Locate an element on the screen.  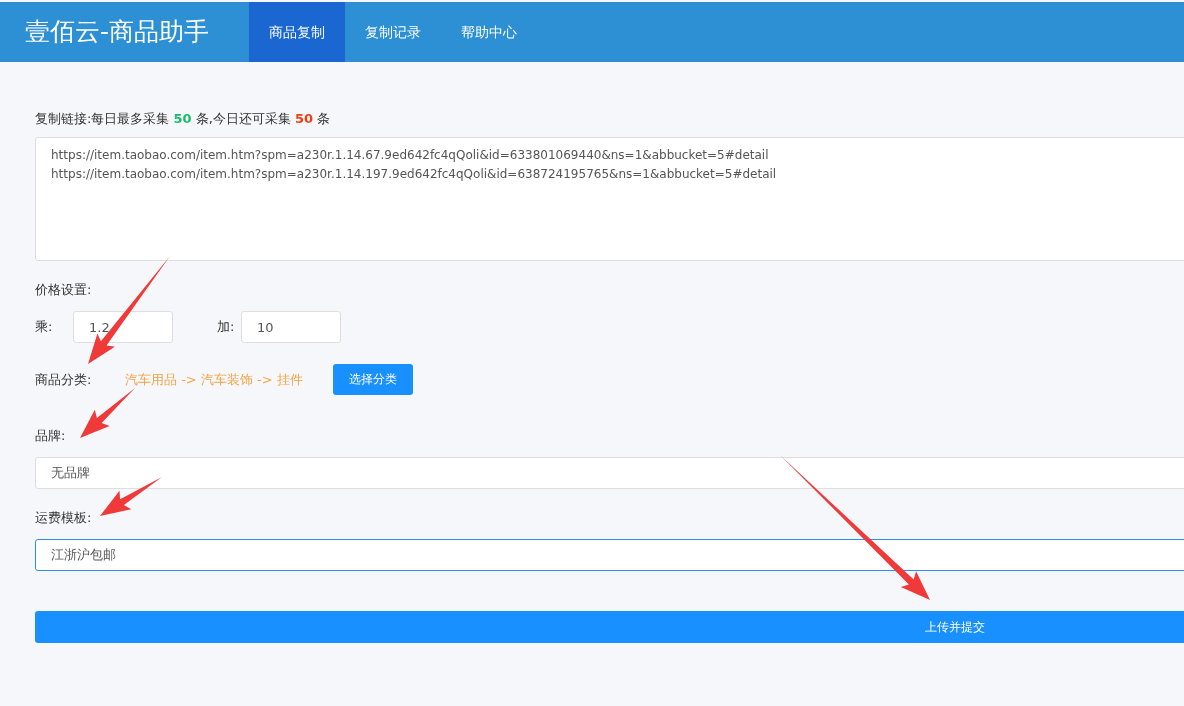
field-label: 乘: is located at coordinates (44, 327).